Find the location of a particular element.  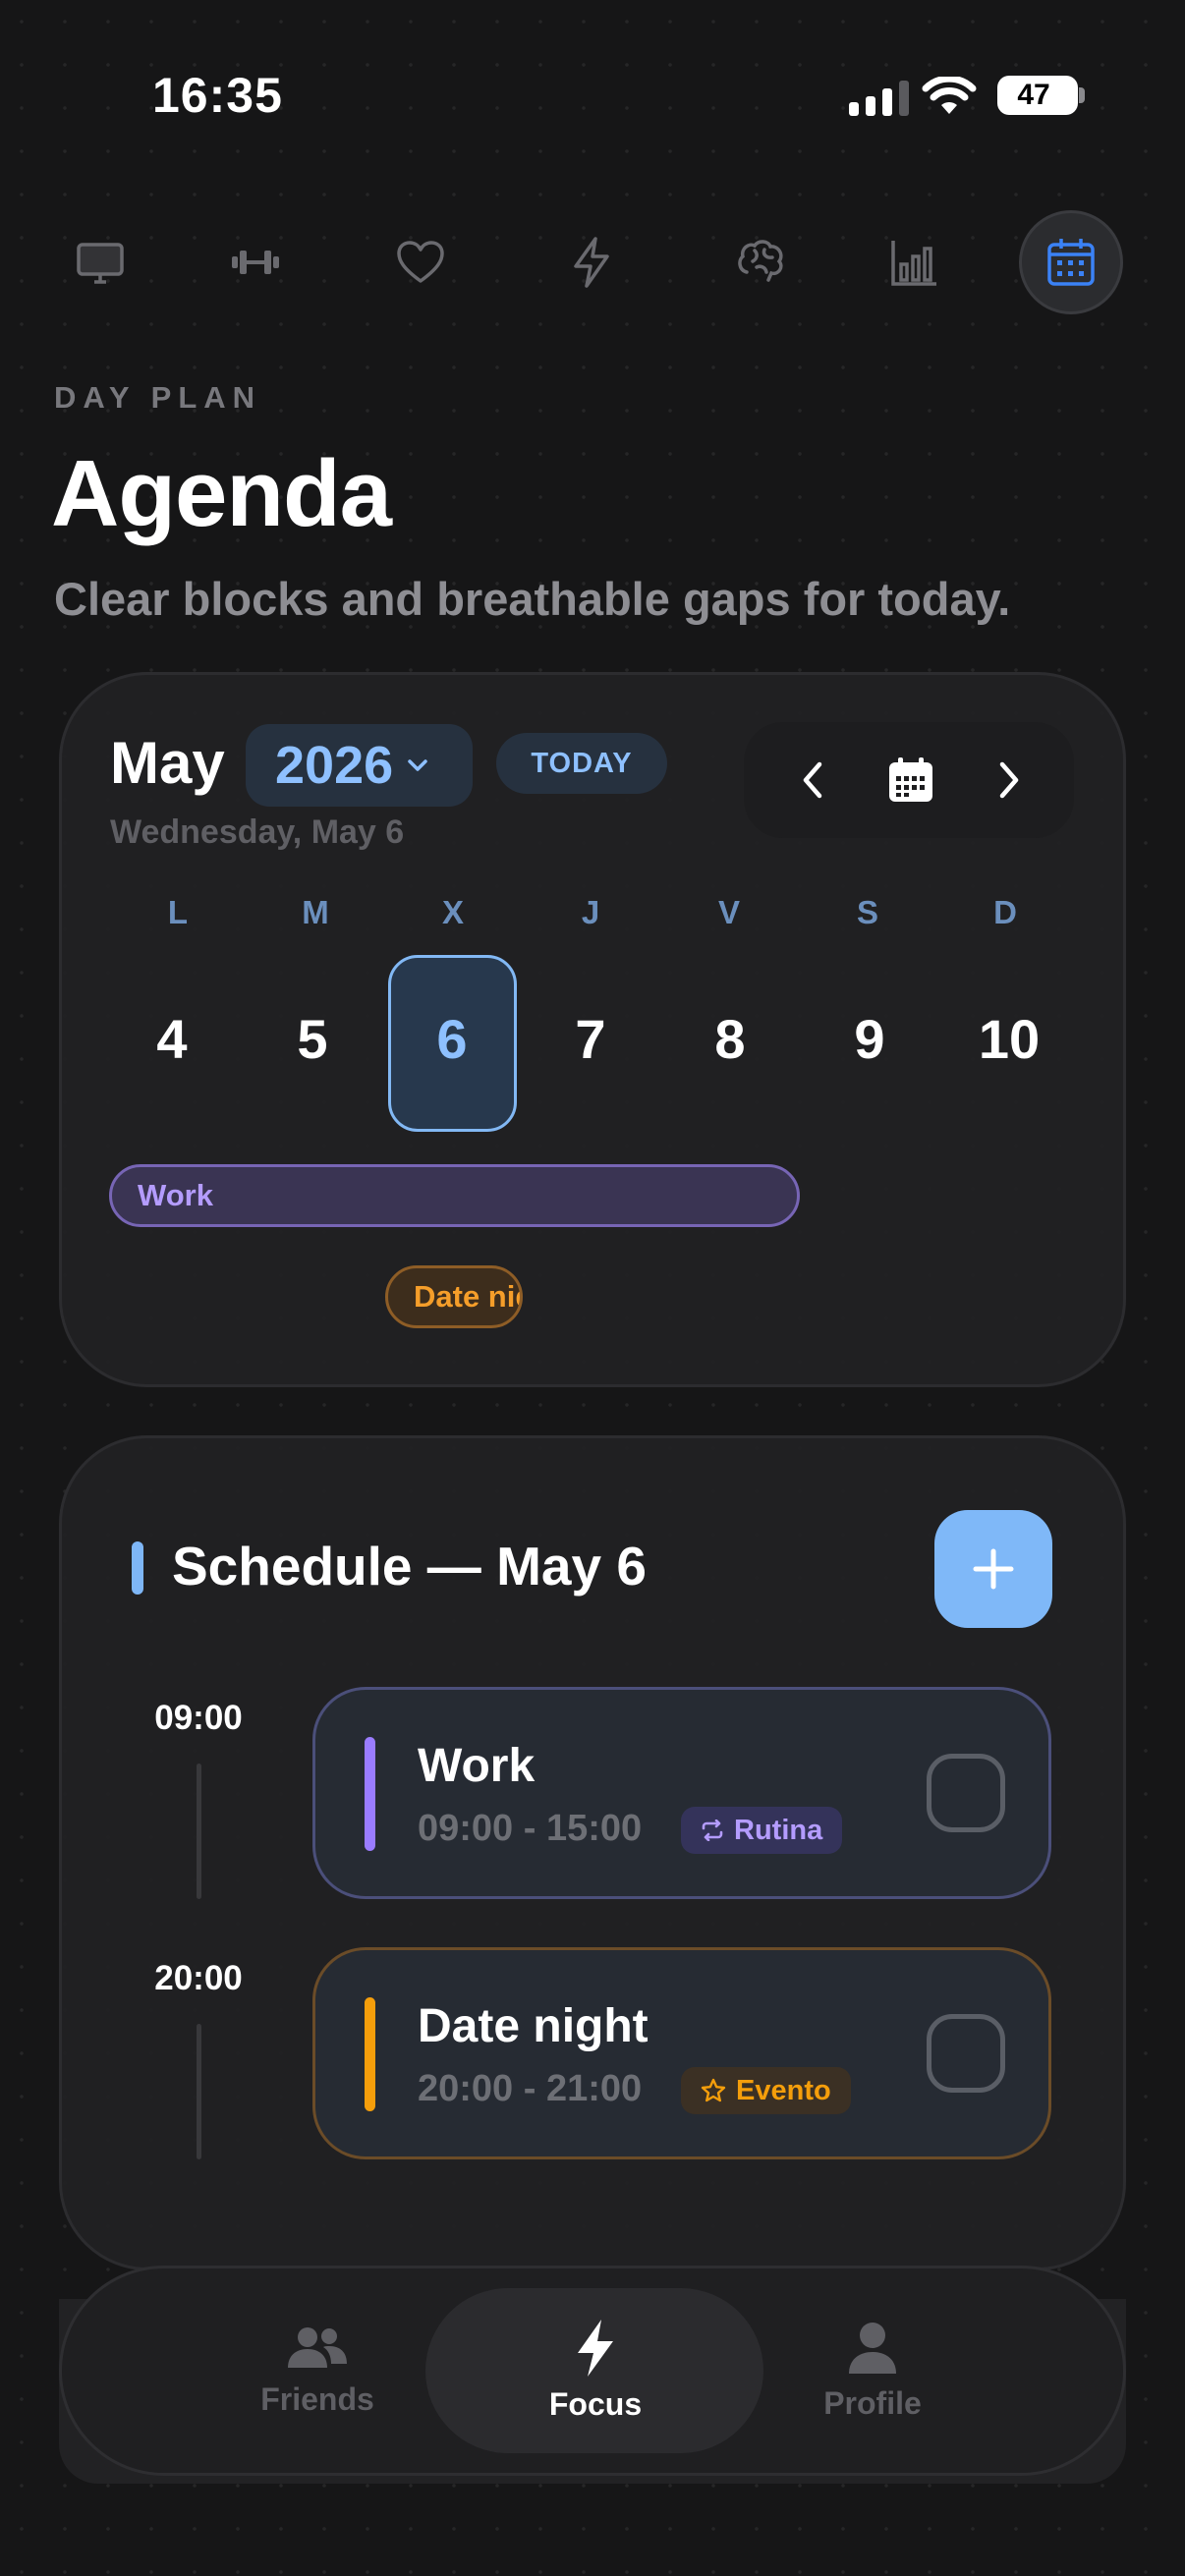

day-cell: 10 is located at coordinates (1009, 1039).